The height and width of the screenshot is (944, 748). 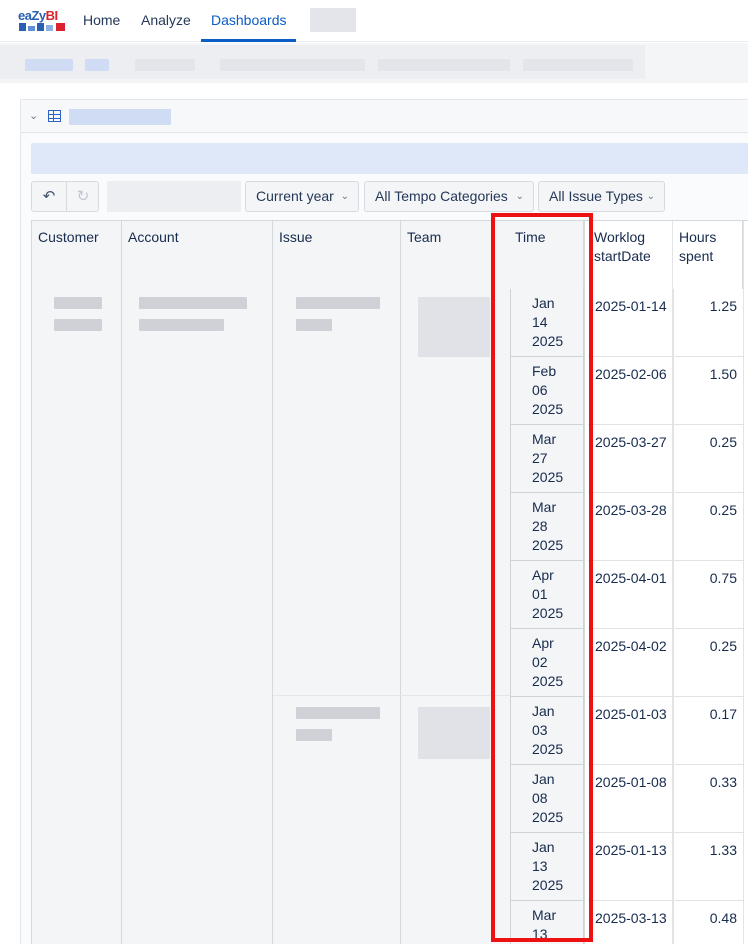 I want to click on time-member-cell: Jan 14 2025, so click(x=547, y=323).